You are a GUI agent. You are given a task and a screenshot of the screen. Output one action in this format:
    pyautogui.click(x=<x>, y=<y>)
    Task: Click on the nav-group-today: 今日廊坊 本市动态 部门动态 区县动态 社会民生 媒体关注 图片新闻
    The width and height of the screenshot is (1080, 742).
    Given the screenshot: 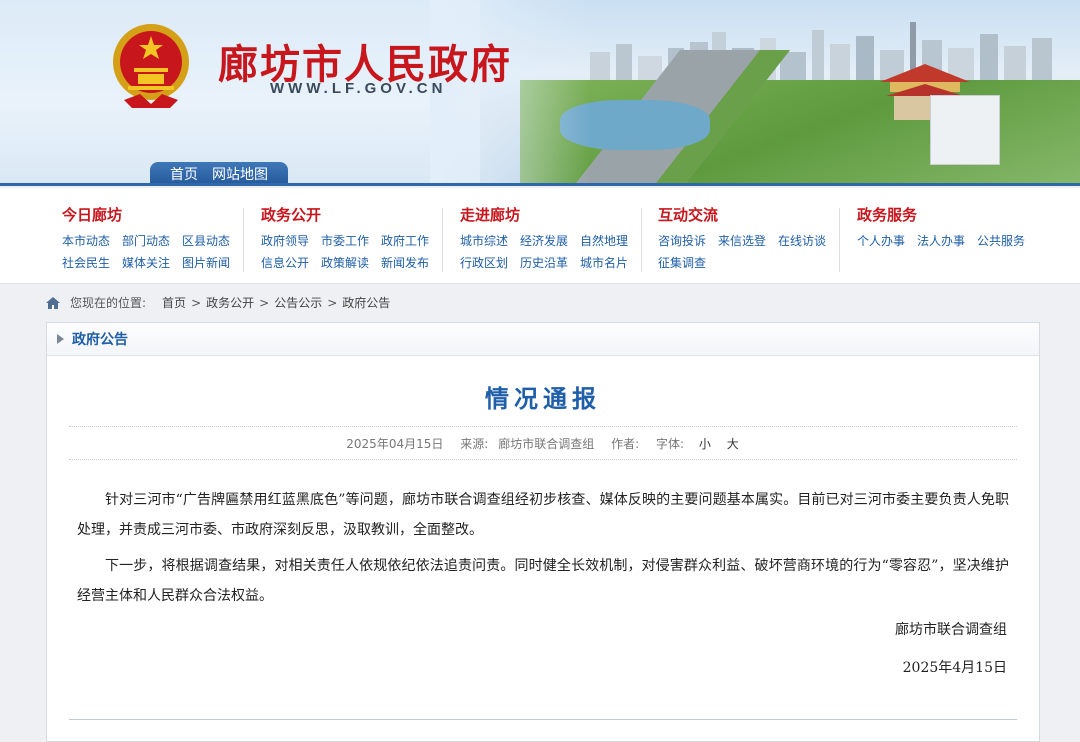 What is the action you would take?
    pyautogui.click(x=146, y=237)
    